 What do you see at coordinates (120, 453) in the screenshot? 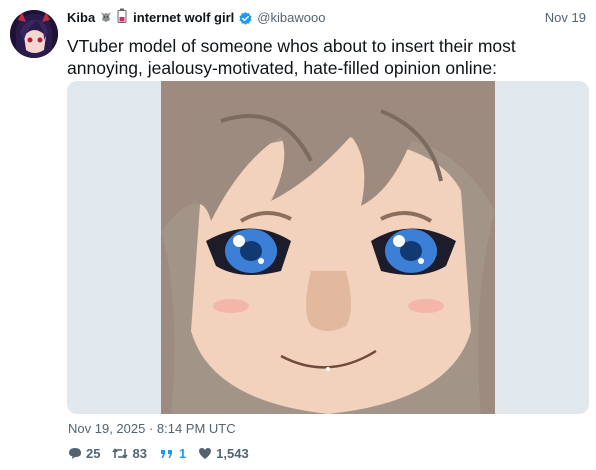
I see `retweet-icon` at bounding box center [120, 453].